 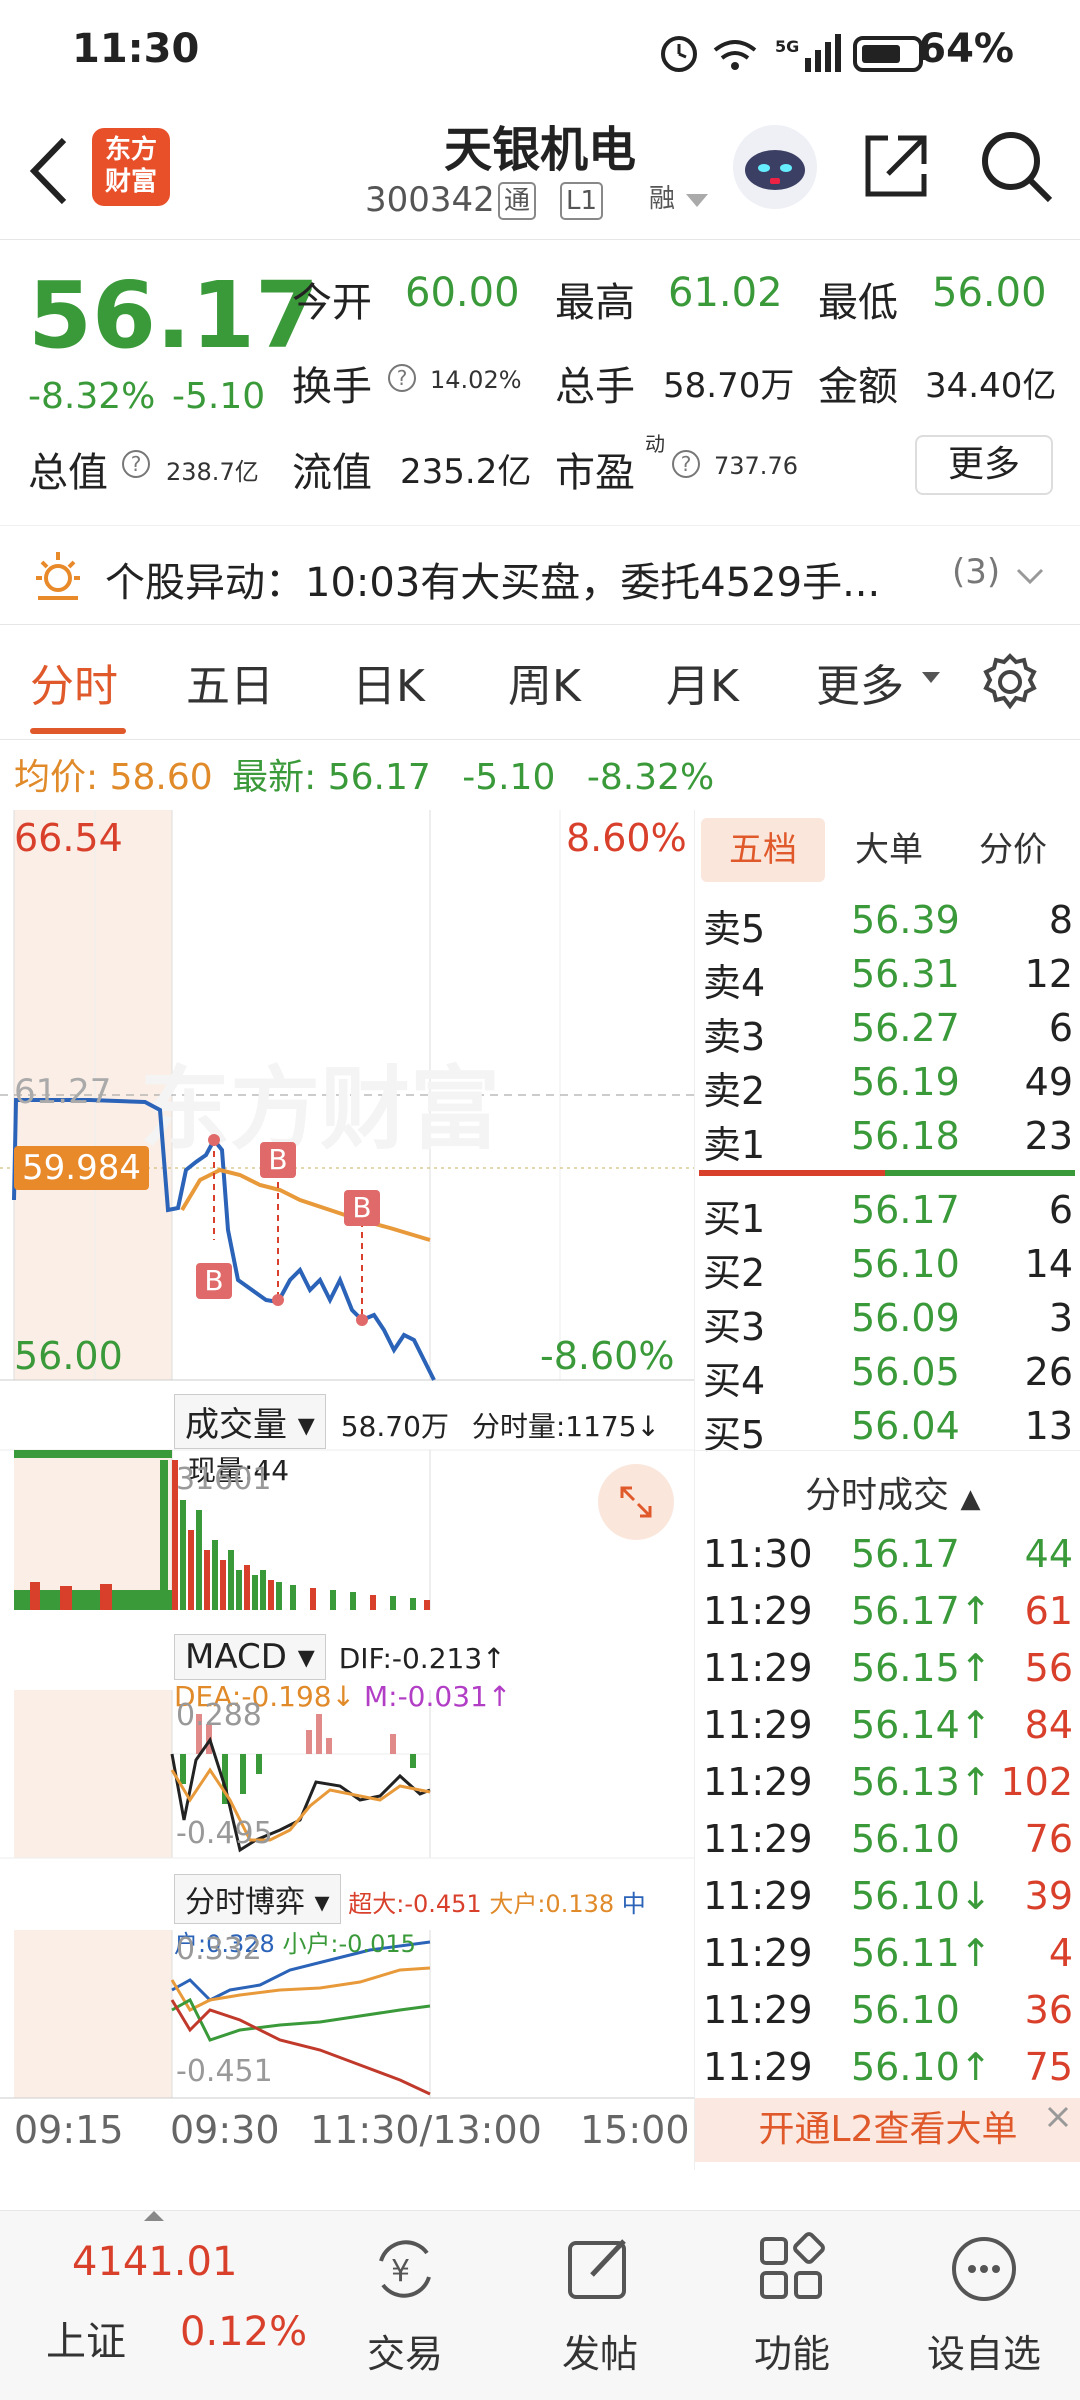 I want to click on tab-five-levels: 五档, so click(x=763, y=850).